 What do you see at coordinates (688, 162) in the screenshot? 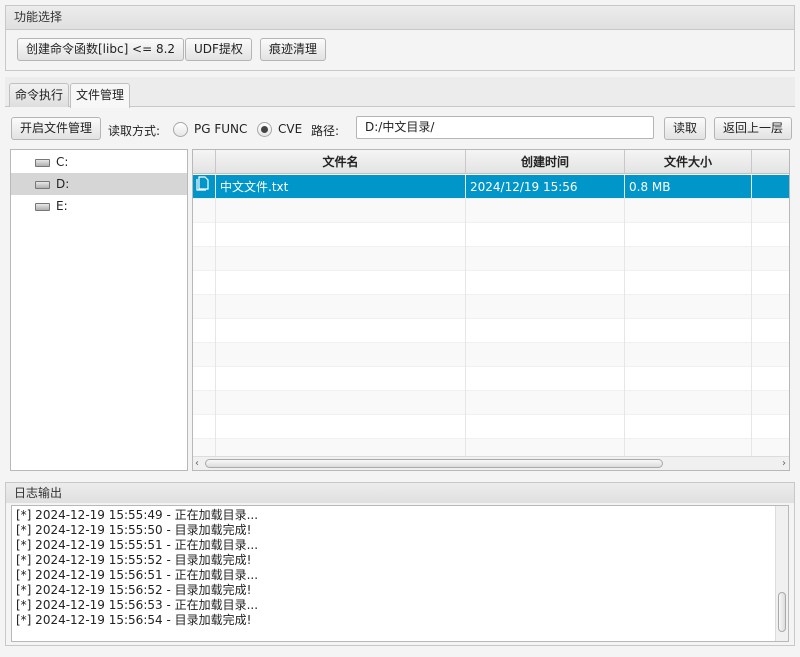
I see `column-header-size: 文件大小` at bounding box center [688, 162].